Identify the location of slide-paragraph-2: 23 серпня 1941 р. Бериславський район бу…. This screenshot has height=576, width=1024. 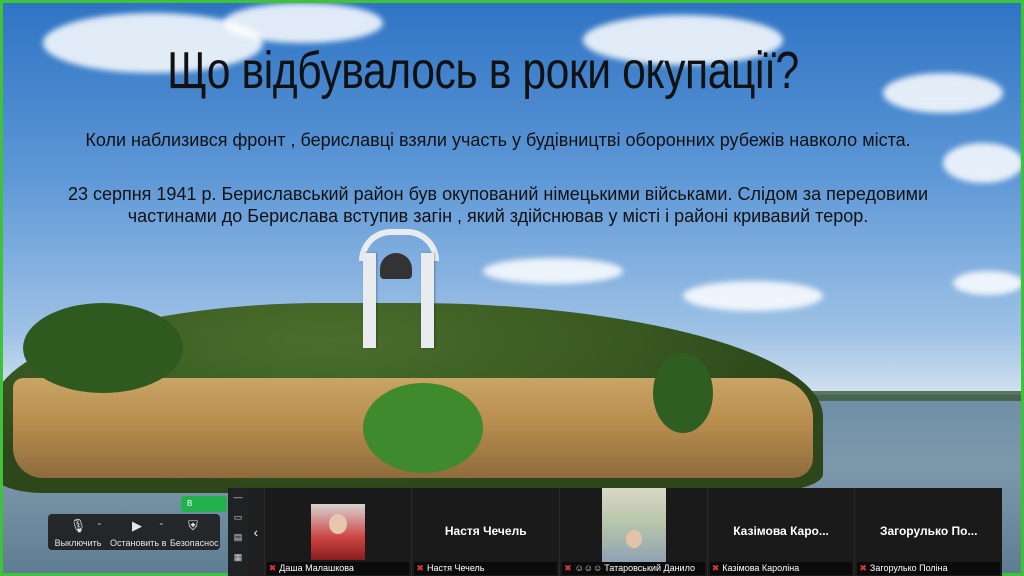
(498, 205).